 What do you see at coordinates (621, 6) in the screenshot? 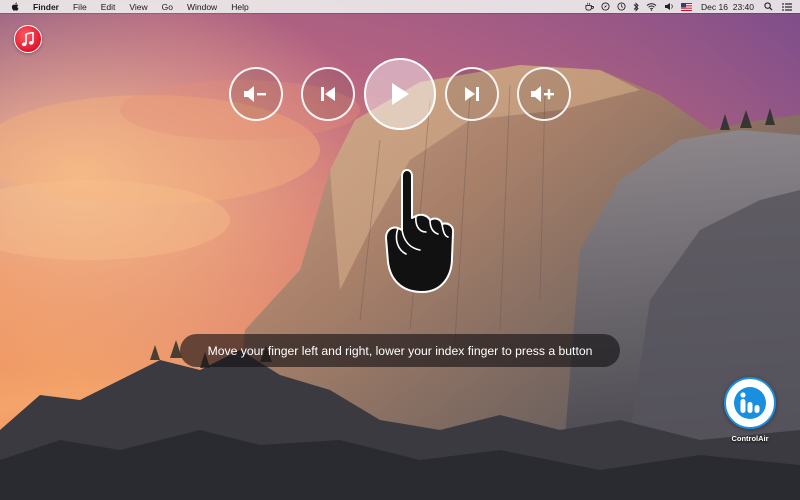
I see `time-machine-icon` at bounding box center [621, 6].